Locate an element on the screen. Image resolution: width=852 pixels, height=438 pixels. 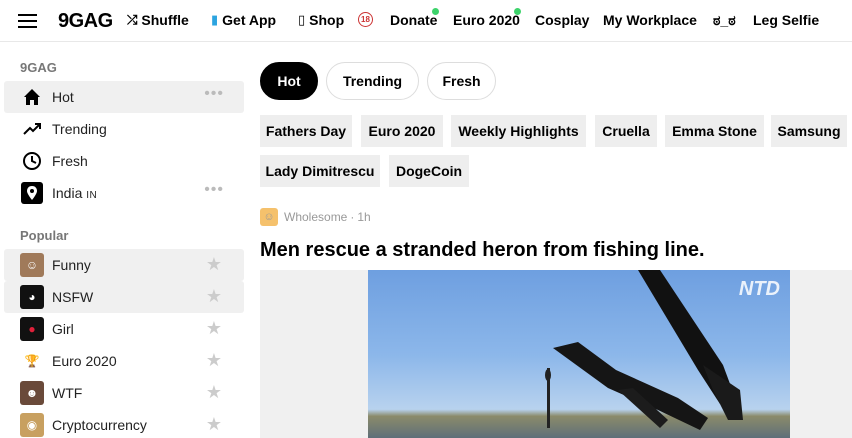
trending-icon is located at coordinates (32, 129).